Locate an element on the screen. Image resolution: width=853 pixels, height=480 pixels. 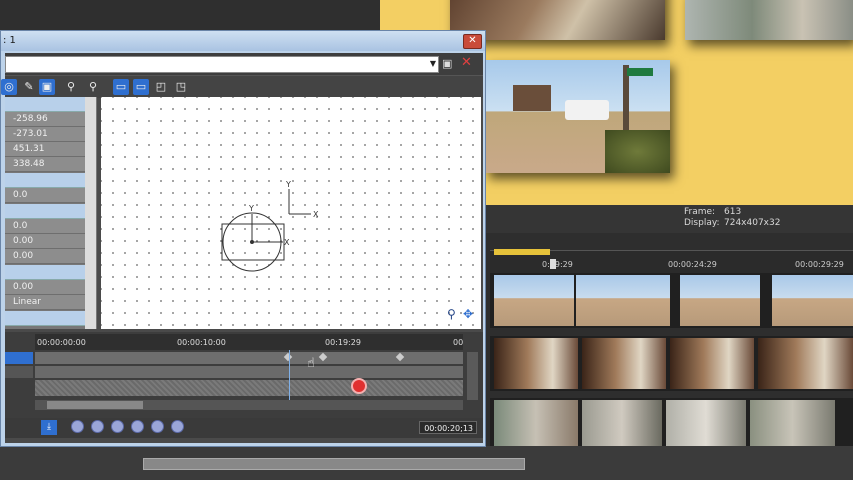
frame-info-panel: Frame: 613 Display: 724x407x32 is located at coordinates (669, 219).